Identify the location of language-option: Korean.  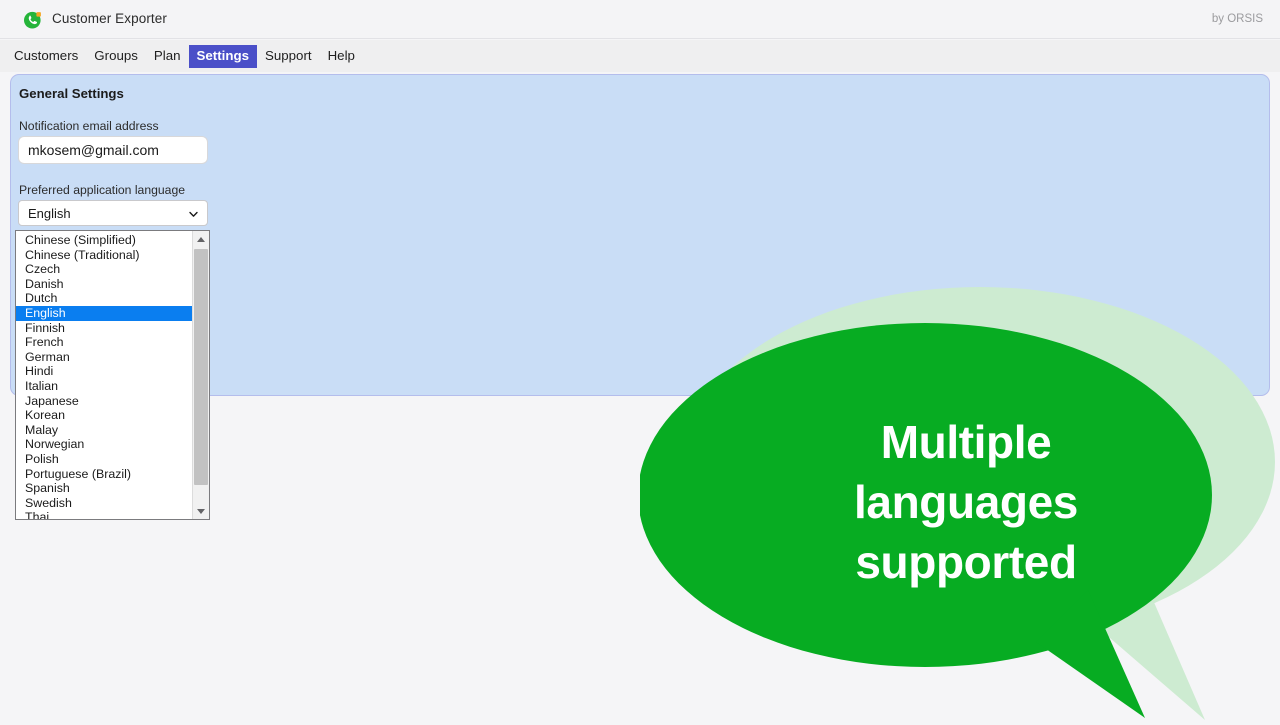
(104, 415).